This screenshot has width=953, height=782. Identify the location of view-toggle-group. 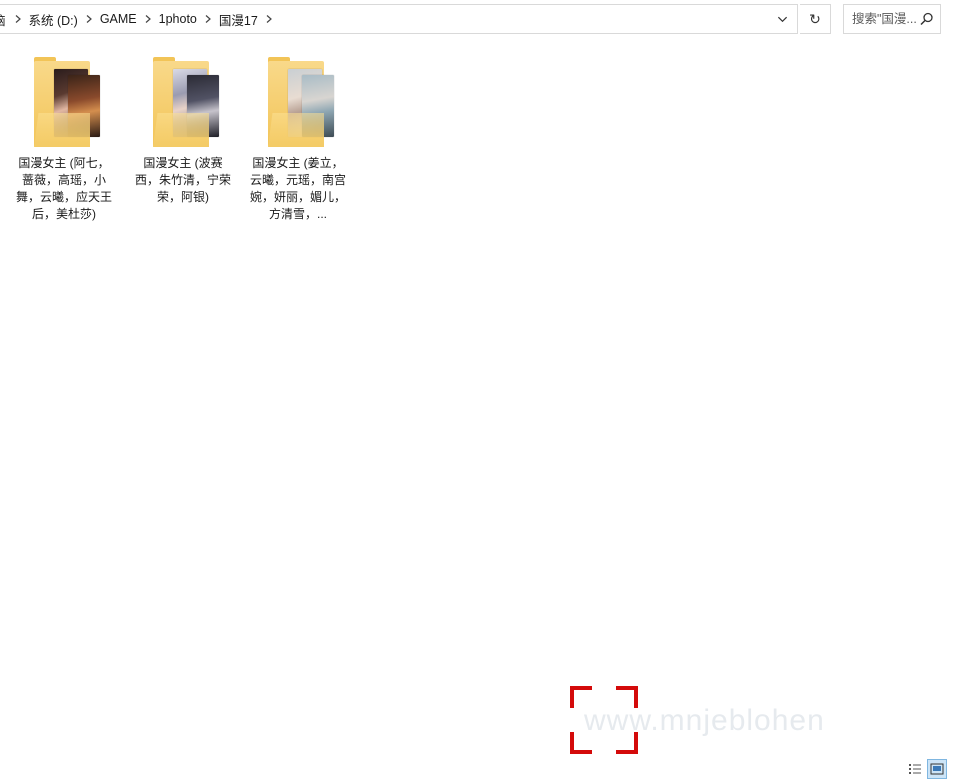
(926, 770).